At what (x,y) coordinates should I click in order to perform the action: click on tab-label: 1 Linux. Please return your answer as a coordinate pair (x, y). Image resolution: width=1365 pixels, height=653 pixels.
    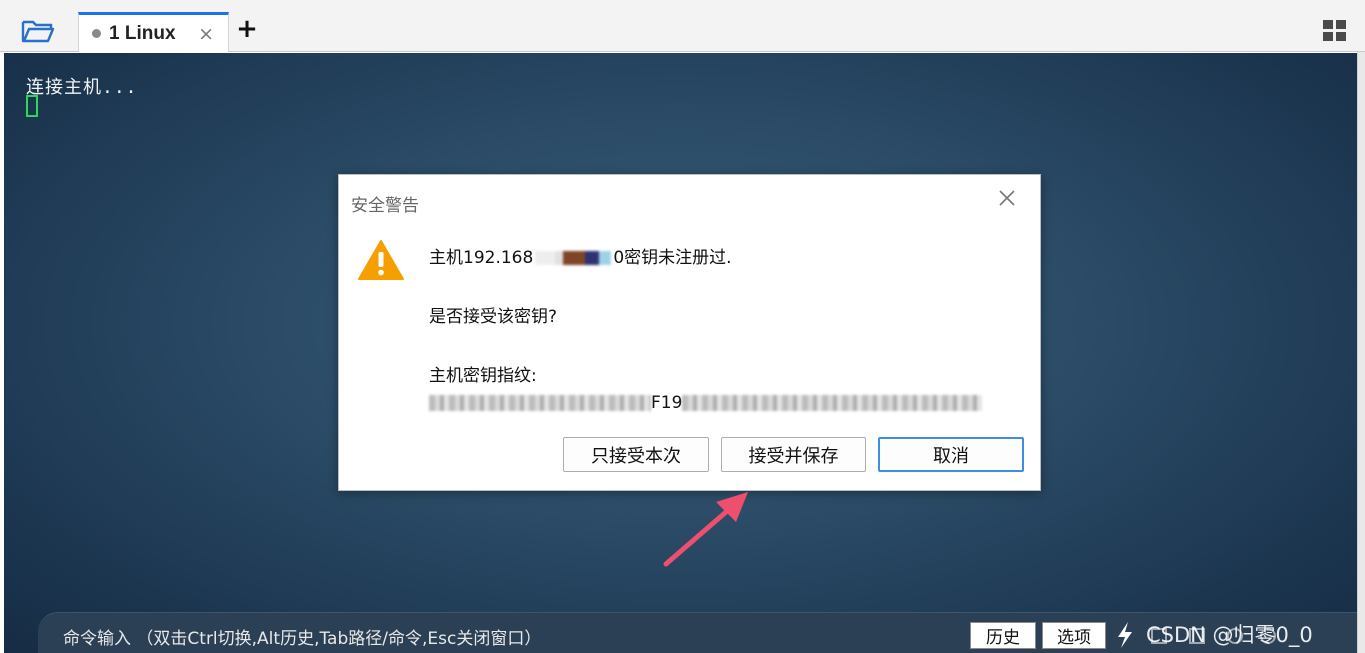
    Looking at the image, I should click on (142, 33).